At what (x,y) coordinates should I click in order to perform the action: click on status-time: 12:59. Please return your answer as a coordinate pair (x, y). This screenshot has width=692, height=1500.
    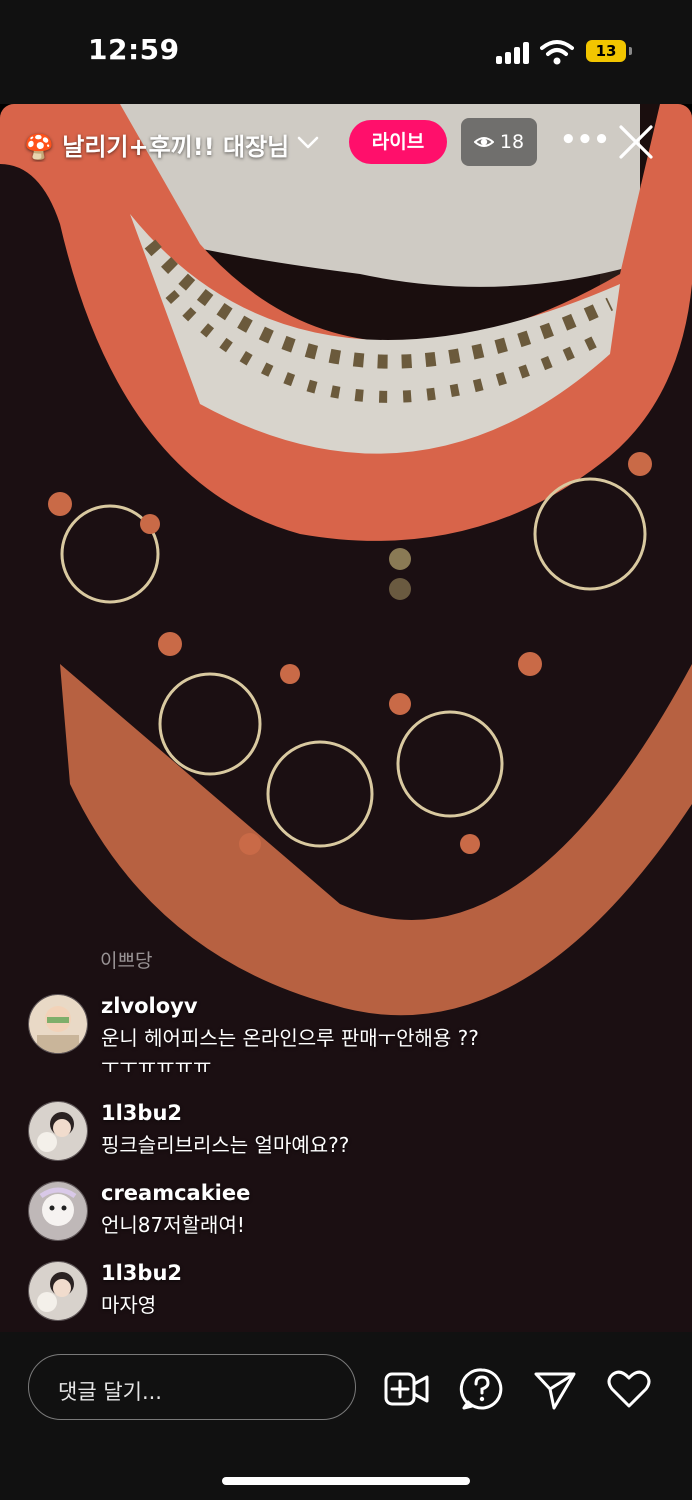
    Looking at the image, I should click on (134, 49).